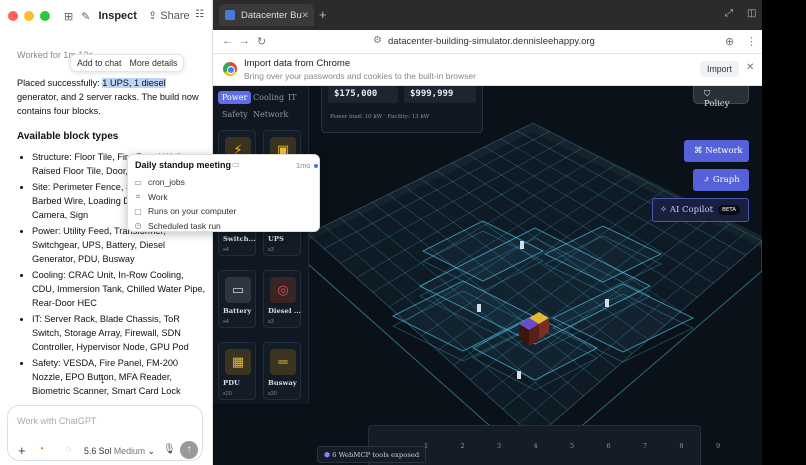 The height and width of the screenshot is (465, 806). What do you see at coordinates (238, 290) in the screenshot?
I see `block-icon: ▭` at bounding box center [238, 290].